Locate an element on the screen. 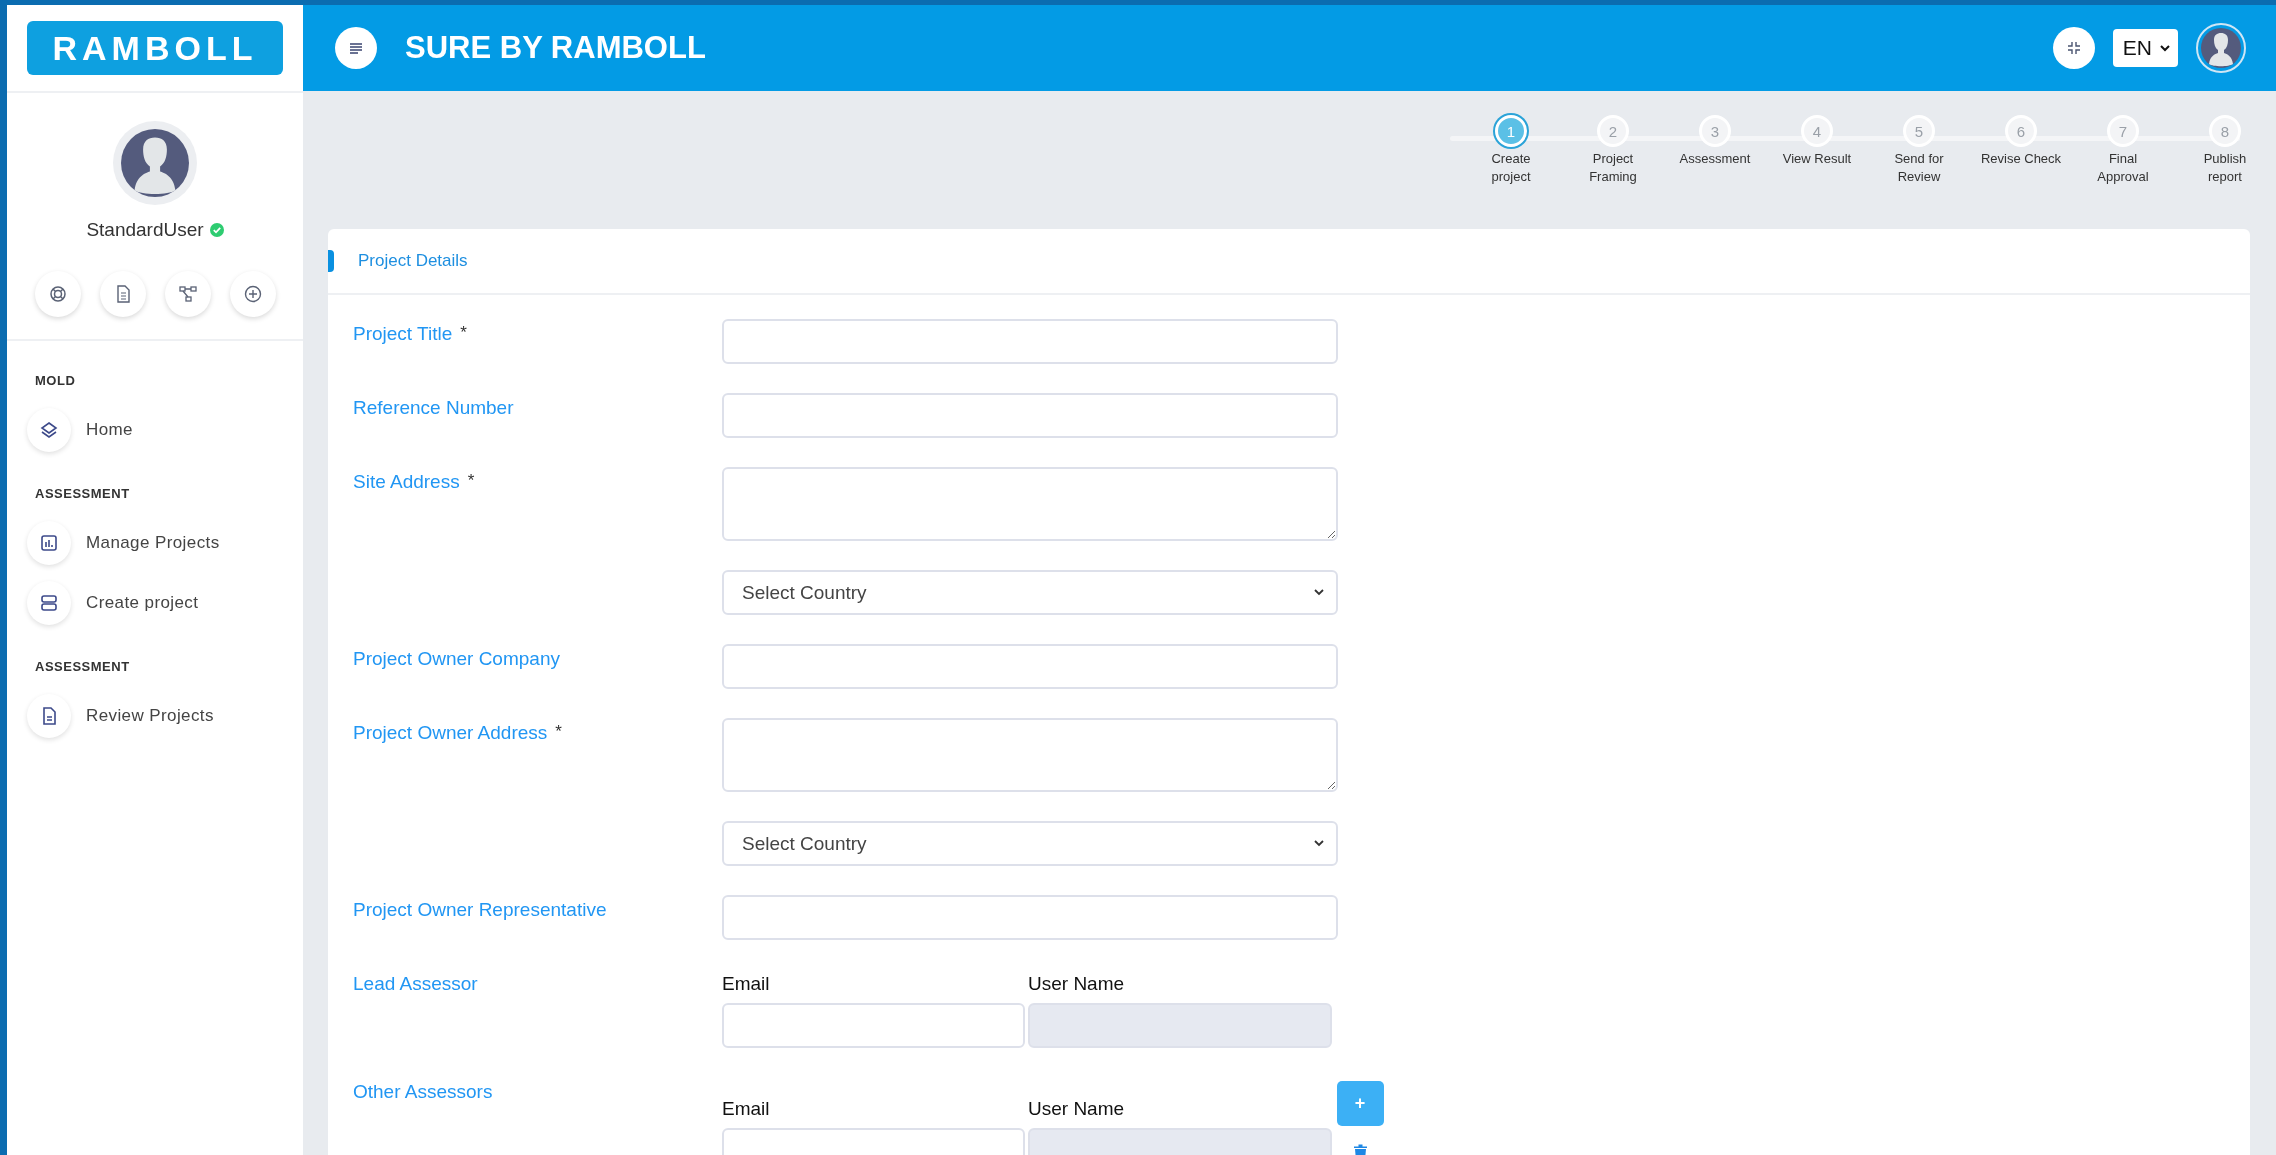  nav-item: Home is located at coordinates (80, 430).